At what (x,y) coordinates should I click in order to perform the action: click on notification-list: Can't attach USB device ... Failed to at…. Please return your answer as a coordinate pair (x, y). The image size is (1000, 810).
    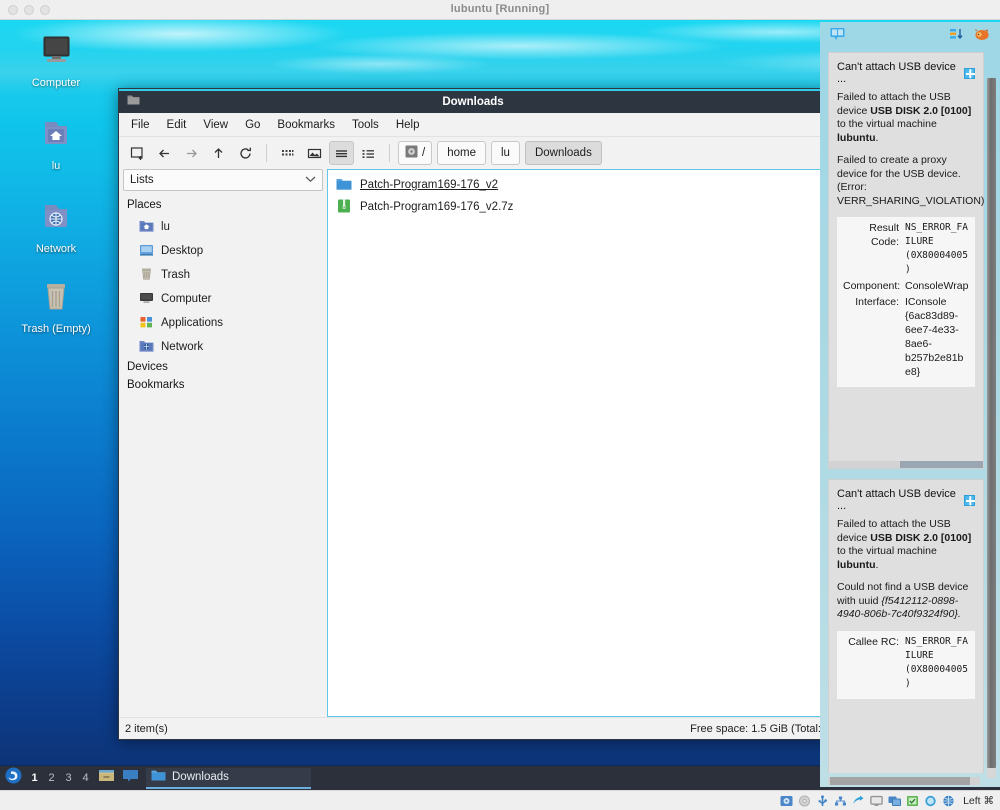
    Looking at the image, I should click on (906, 412).